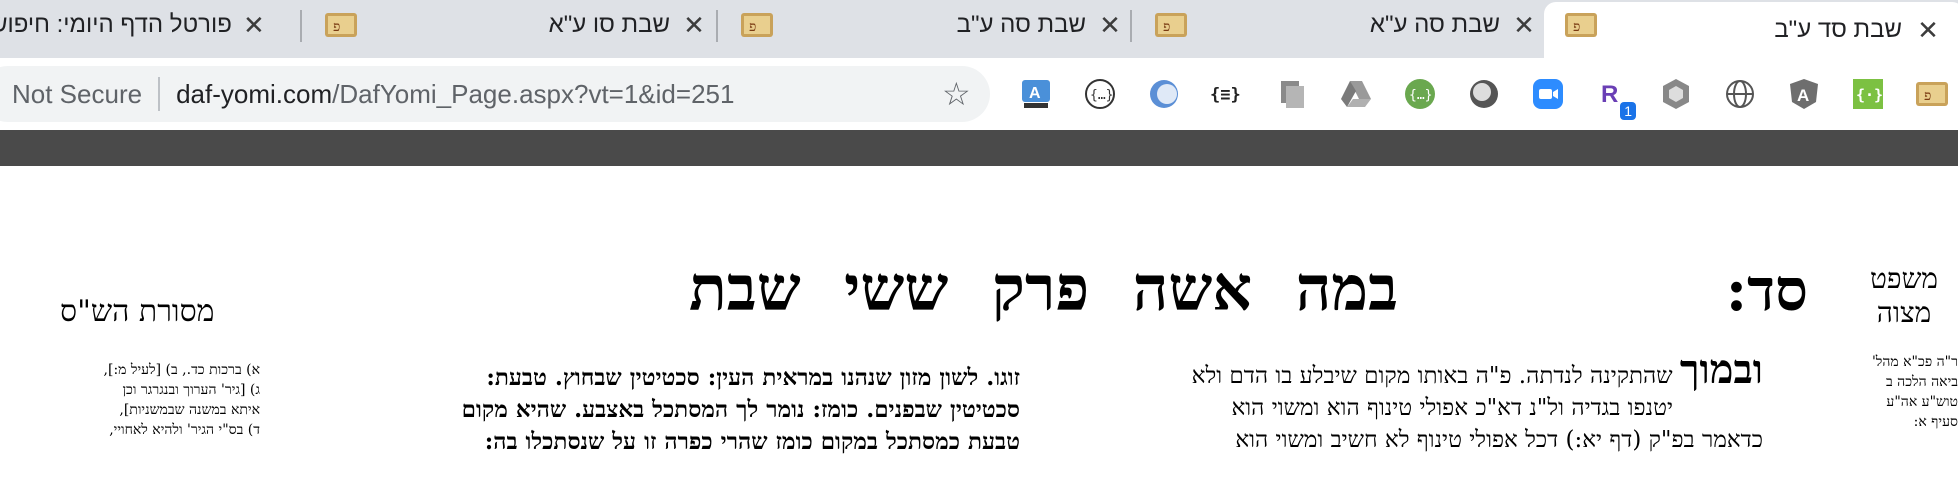  Describe the element at coordinates (1348, 25) in the screenshot. I see `tab-shabbat-65a: פ שבת סה ע"א ✕` at that location.